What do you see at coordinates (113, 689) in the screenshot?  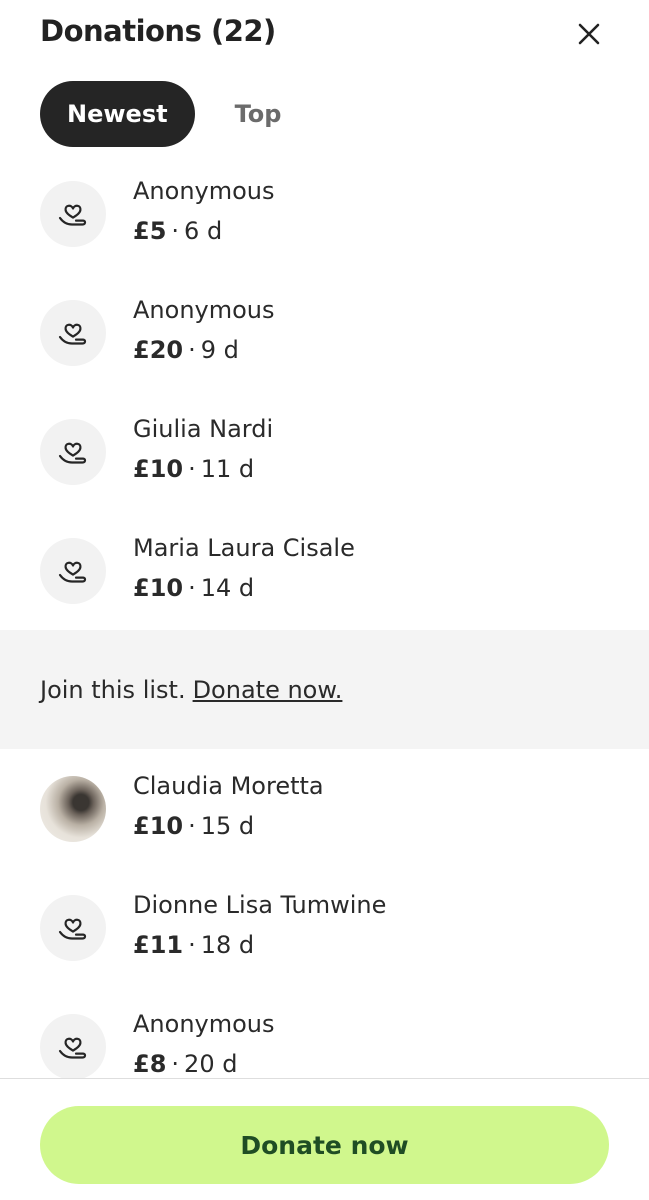 I see `join-text: Join this list.` at bounding box center [113, 689].